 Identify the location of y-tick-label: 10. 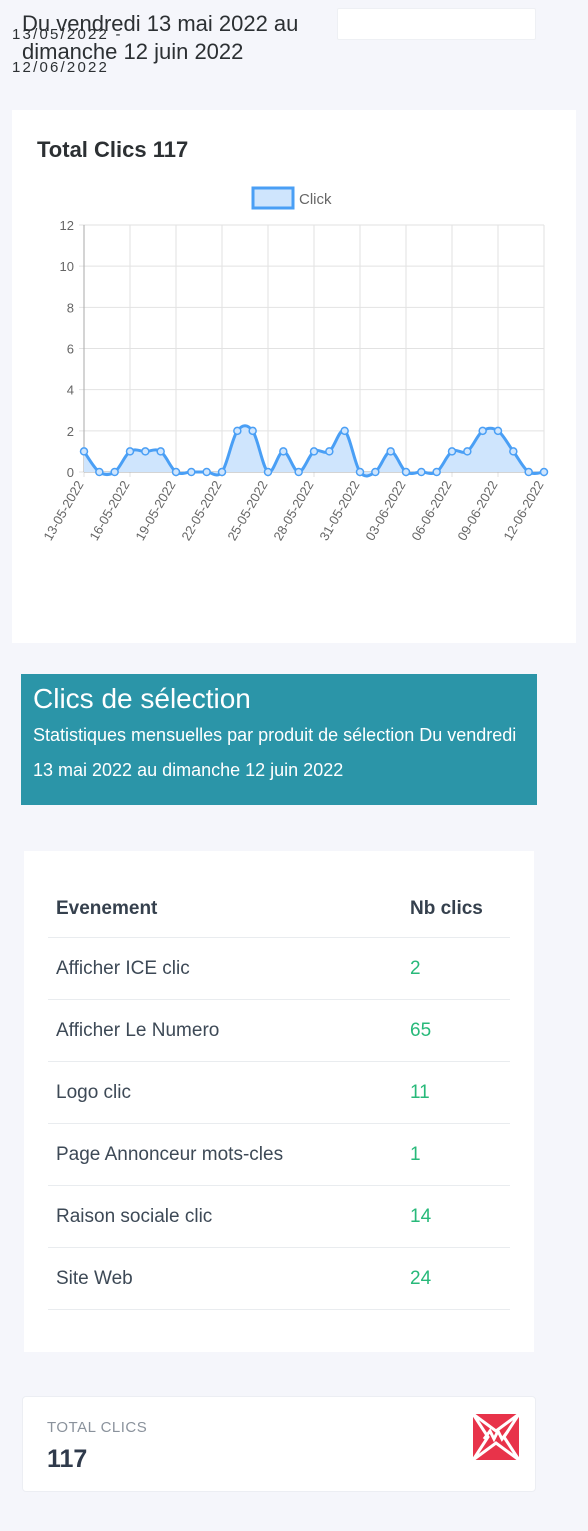
(67, 266).